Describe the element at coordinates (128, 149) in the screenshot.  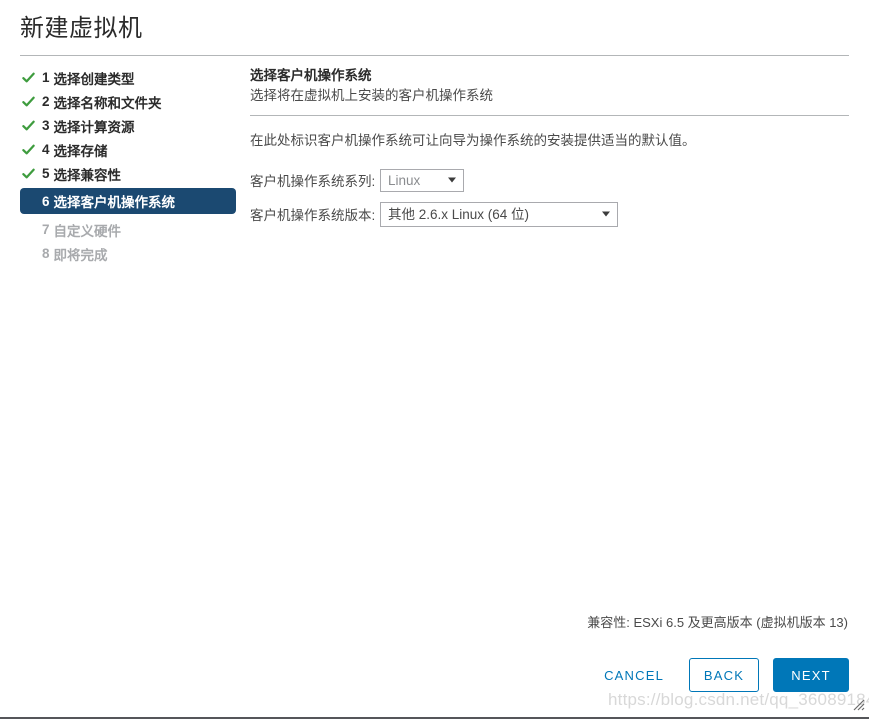
I see `sidebar-item-step-4: 4 选择存储` at that location.